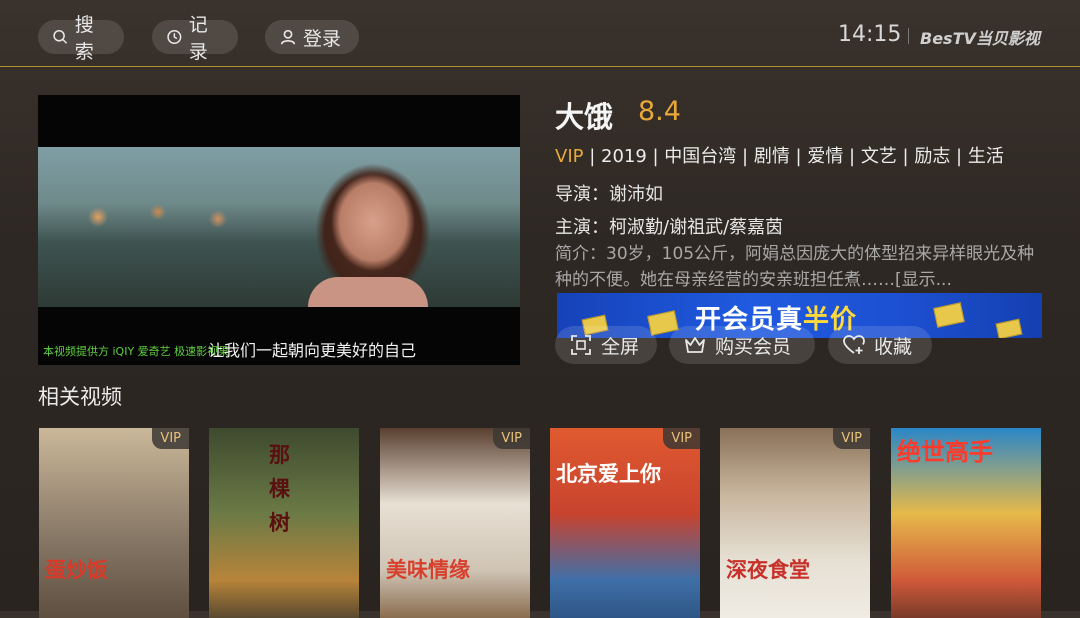 Image resolution: width=1080 pixels, height=618 pixels. What do you see at coordinates (540, 33) in the screenshot?
I see `top-bar: 搜索 记录 登录 14:15 BesTV当贝影视` at bounding box center [540, 33].